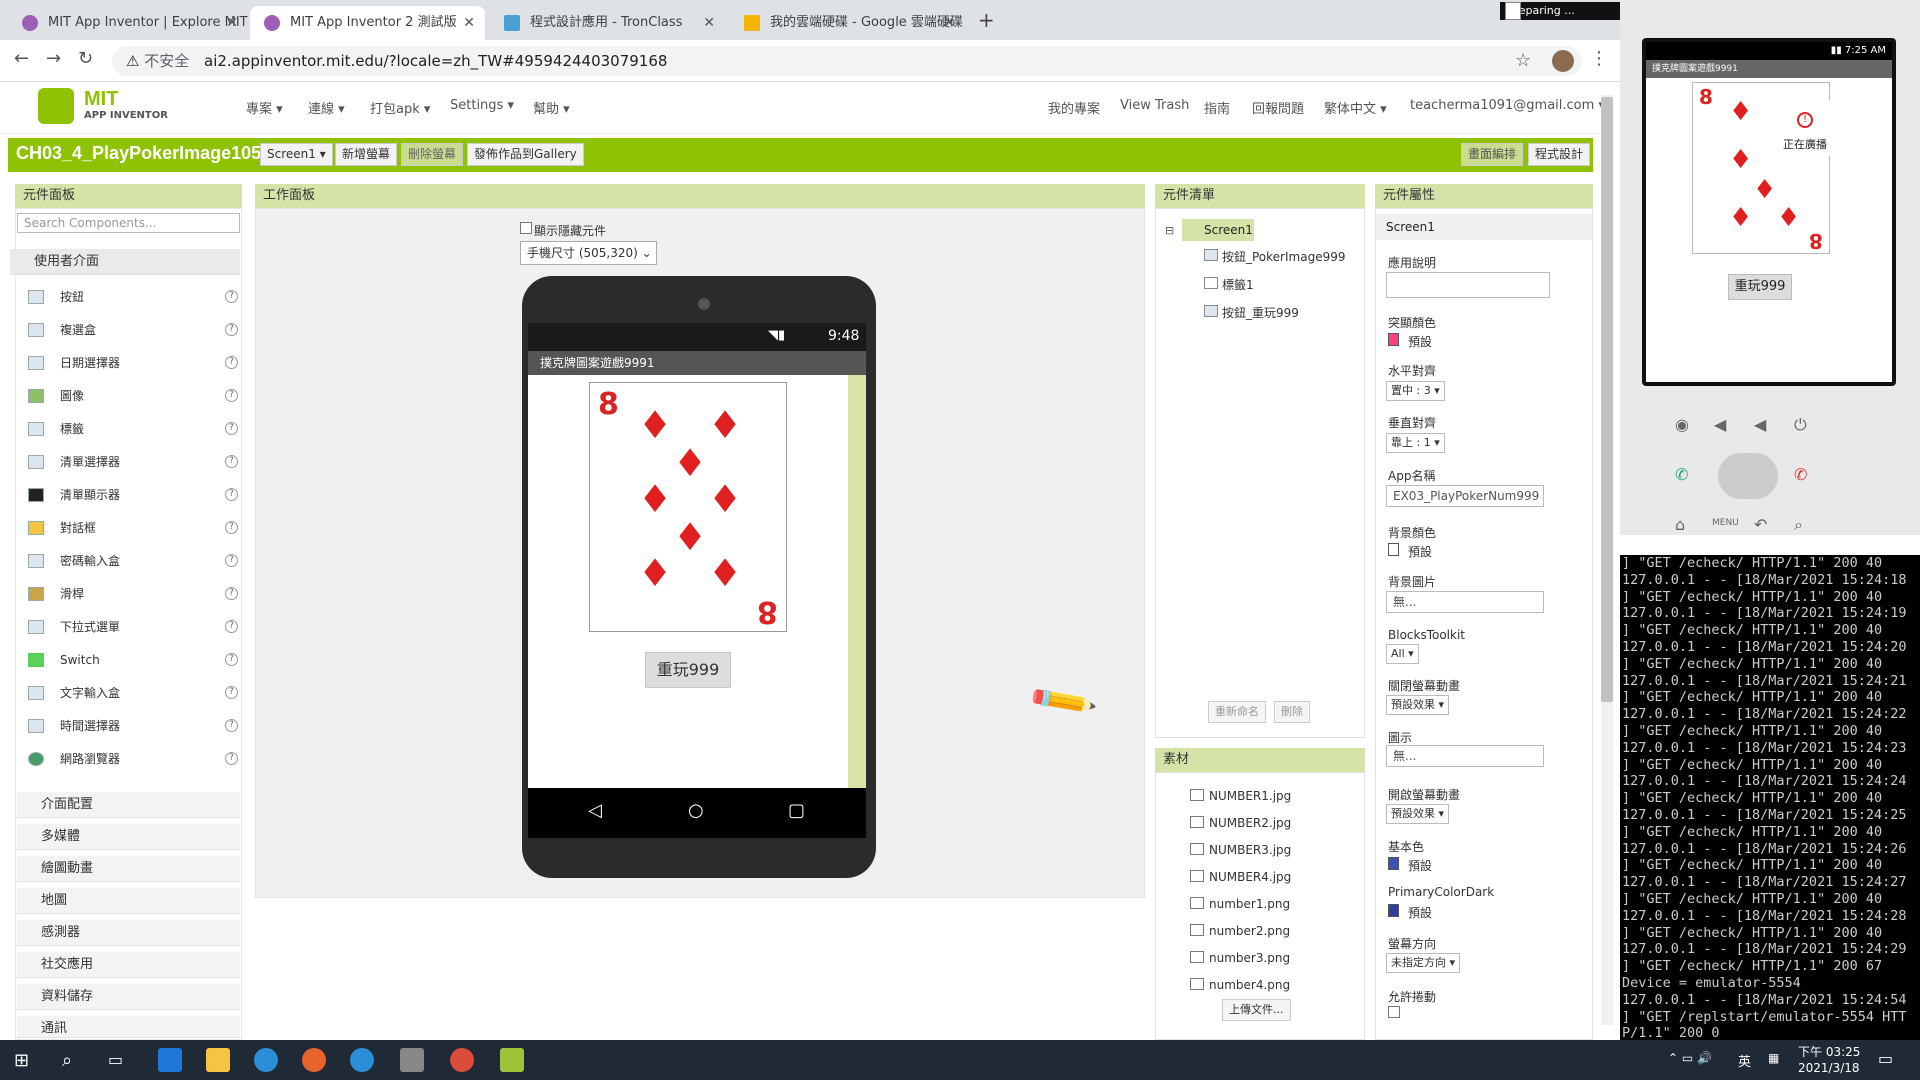  What do you see at coordinates (1420, 865) in the screenshot?
I see `primary-color-value: 預設` at bounding box center [1420, 865].